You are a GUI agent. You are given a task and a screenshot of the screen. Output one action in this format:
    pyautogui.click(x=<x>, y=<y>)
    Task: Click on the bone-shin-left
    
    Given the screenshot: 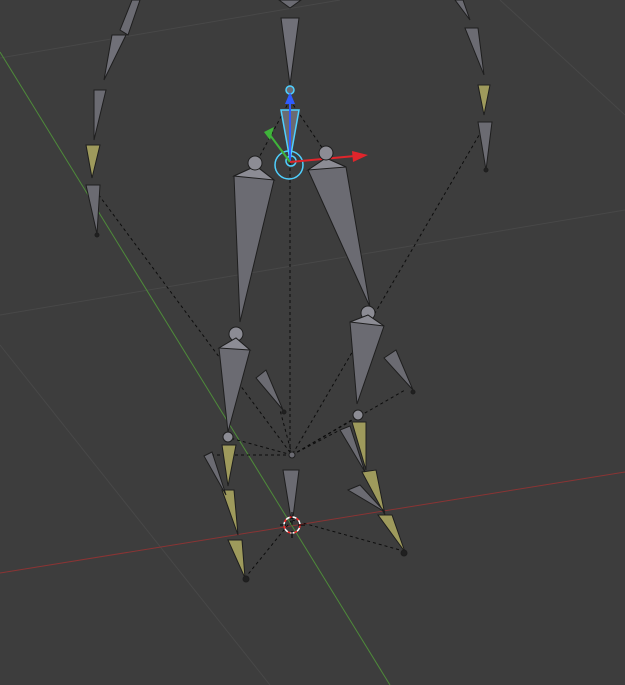 What is the action you would take?
    pyautogui.click(x=234, y=379)
    